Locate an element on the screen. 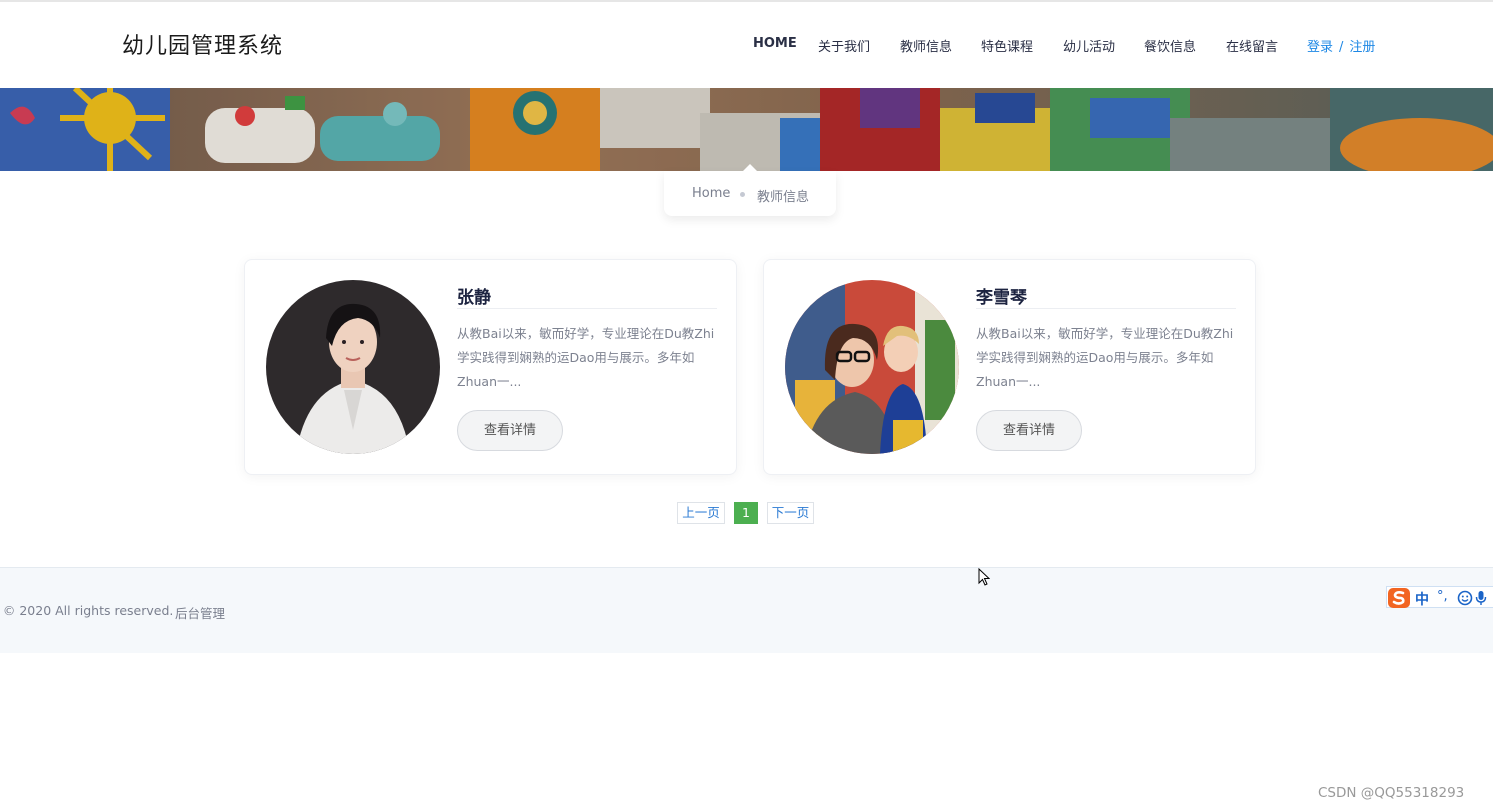  nav-item-home: HOME is located at coordinates (775, 43).